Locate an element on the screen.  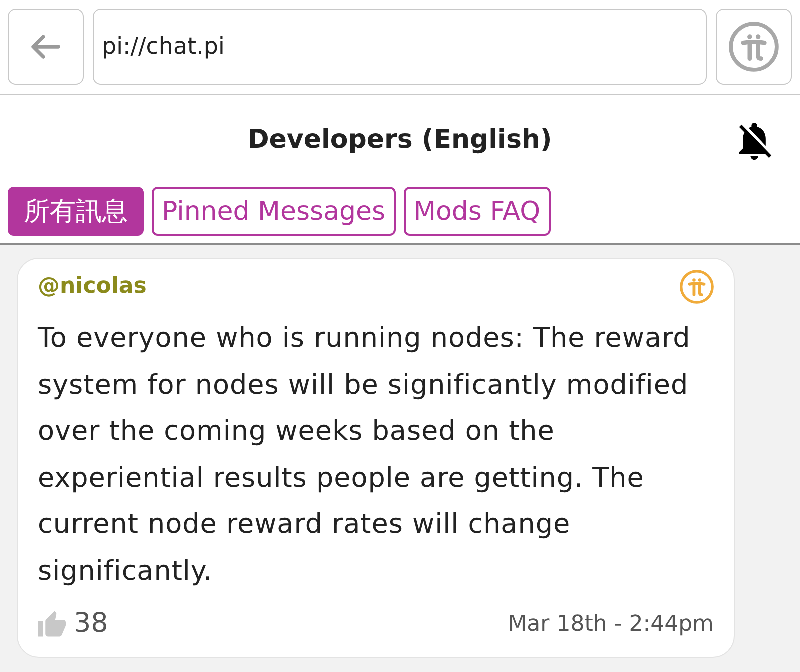
arrow-left-icon is located at coordinates (46, 47).